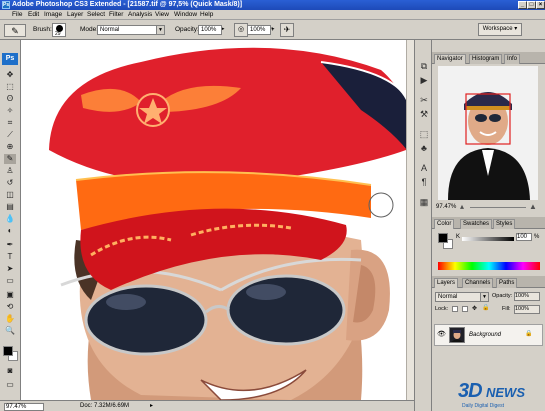 The height and width of the screenshot is (411, 545). What do you see at coordinates (505, 392) in the screenshot?
I see `watermark-brand-right: NEWS` at bounding box center [505, 392].